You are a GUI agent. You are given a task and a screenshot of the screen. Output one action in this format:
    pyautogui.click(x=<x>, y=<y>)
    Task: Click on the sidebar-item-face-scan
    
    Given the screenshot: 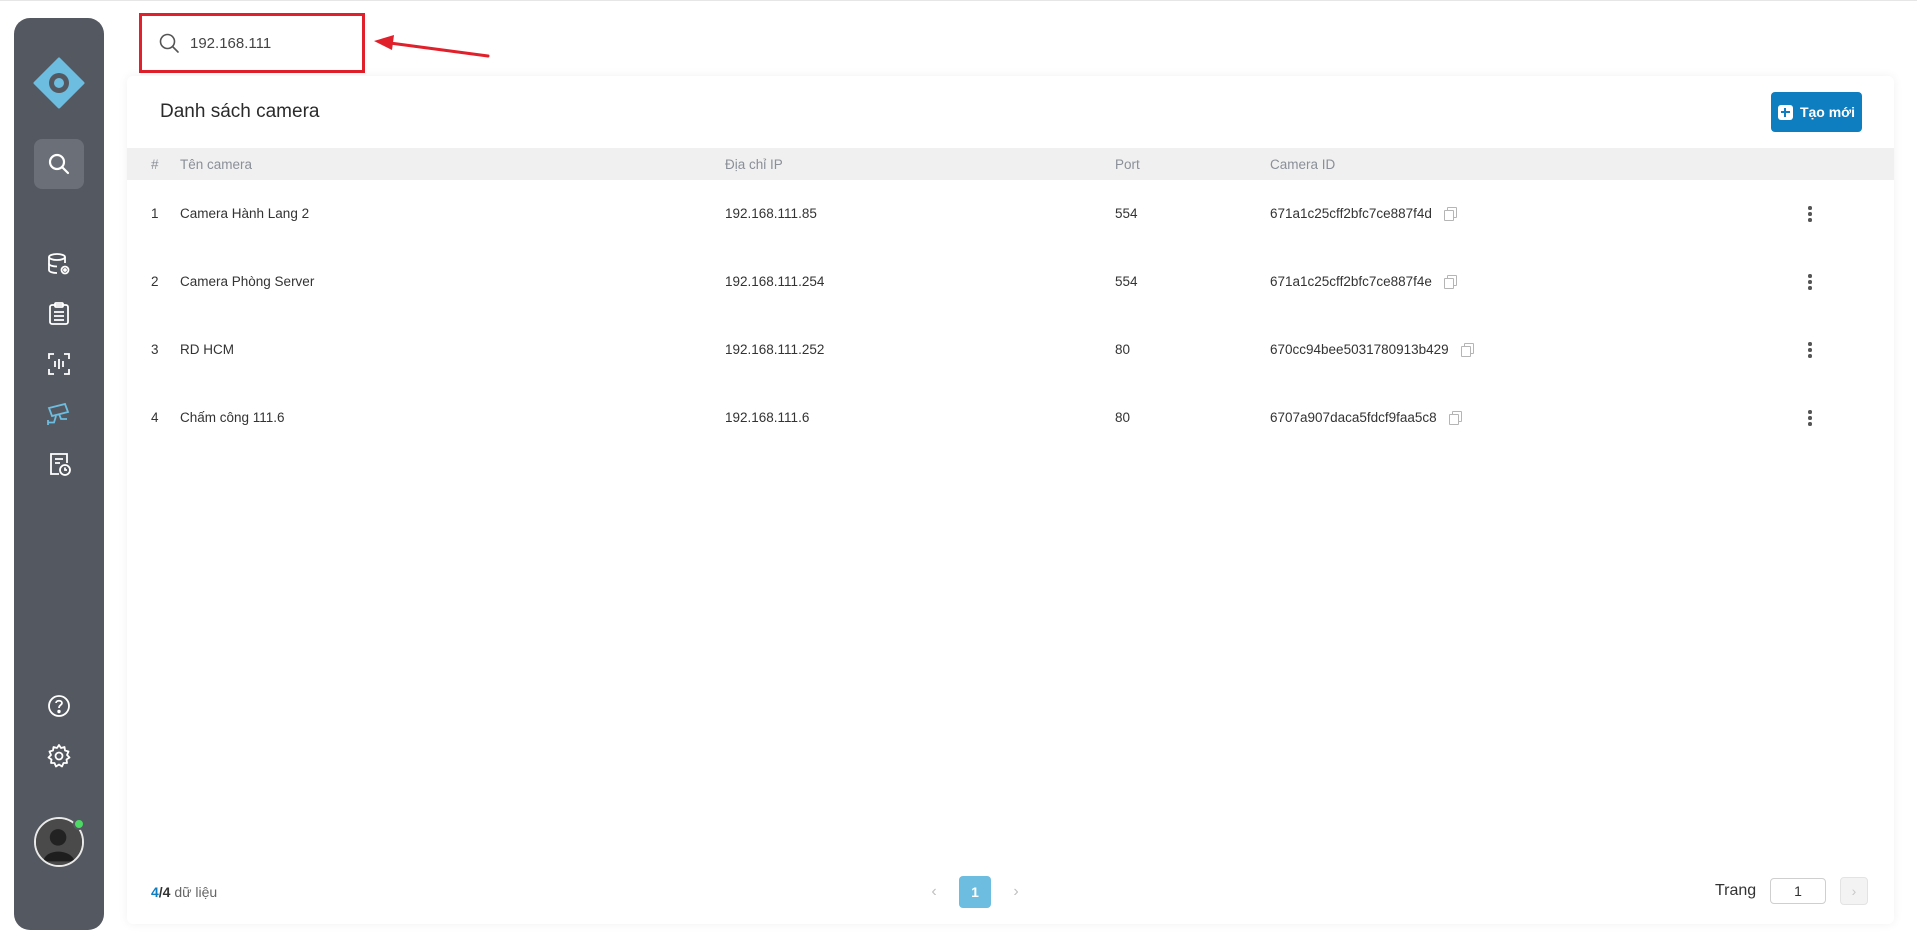 What is the action you would take?
    pyautogui.click(x=59, y=364)
    